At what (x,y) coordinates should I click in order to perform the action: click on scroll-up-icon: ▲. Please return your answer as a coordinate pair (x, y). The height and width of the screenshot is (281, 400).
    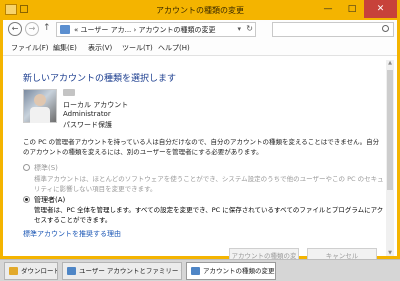
    Looking at the image, I should click on (390, 63).